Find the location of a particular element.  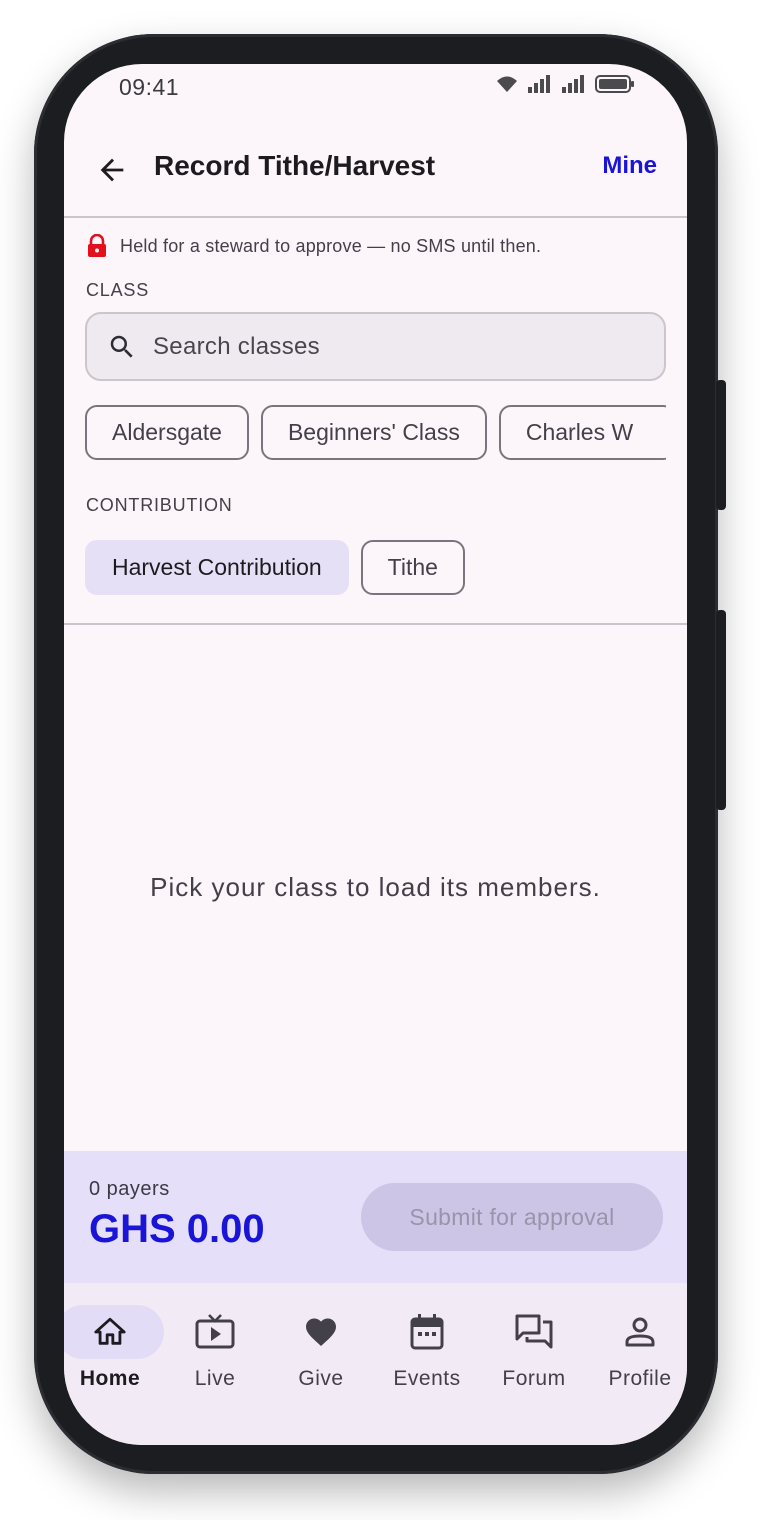

person-icon is located at coordinates (640, 1332).